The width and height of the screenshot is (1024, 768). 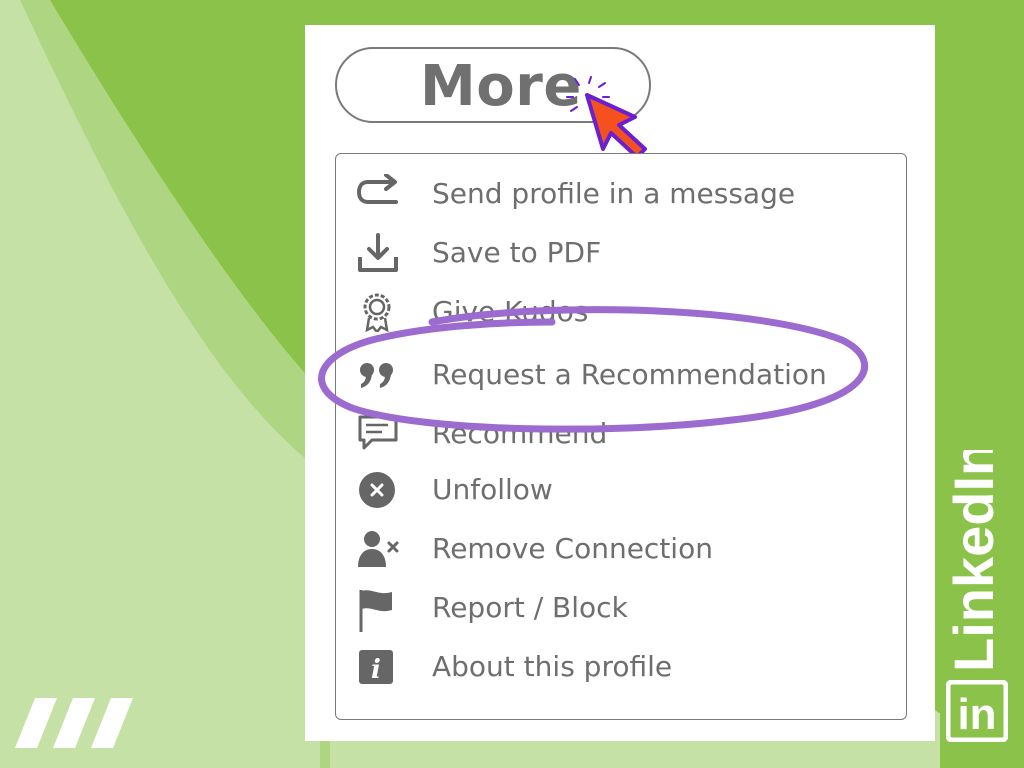 I want to click on more-button-label: More, so click(x=501, y=86).